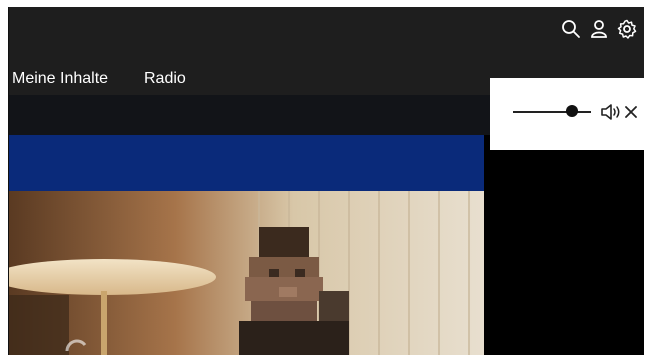 This screenshot has width=648, height=358. Describe the element at coordinates (165, 79) in the screenshot. I see `nav-item-radio: Radio` at that location.